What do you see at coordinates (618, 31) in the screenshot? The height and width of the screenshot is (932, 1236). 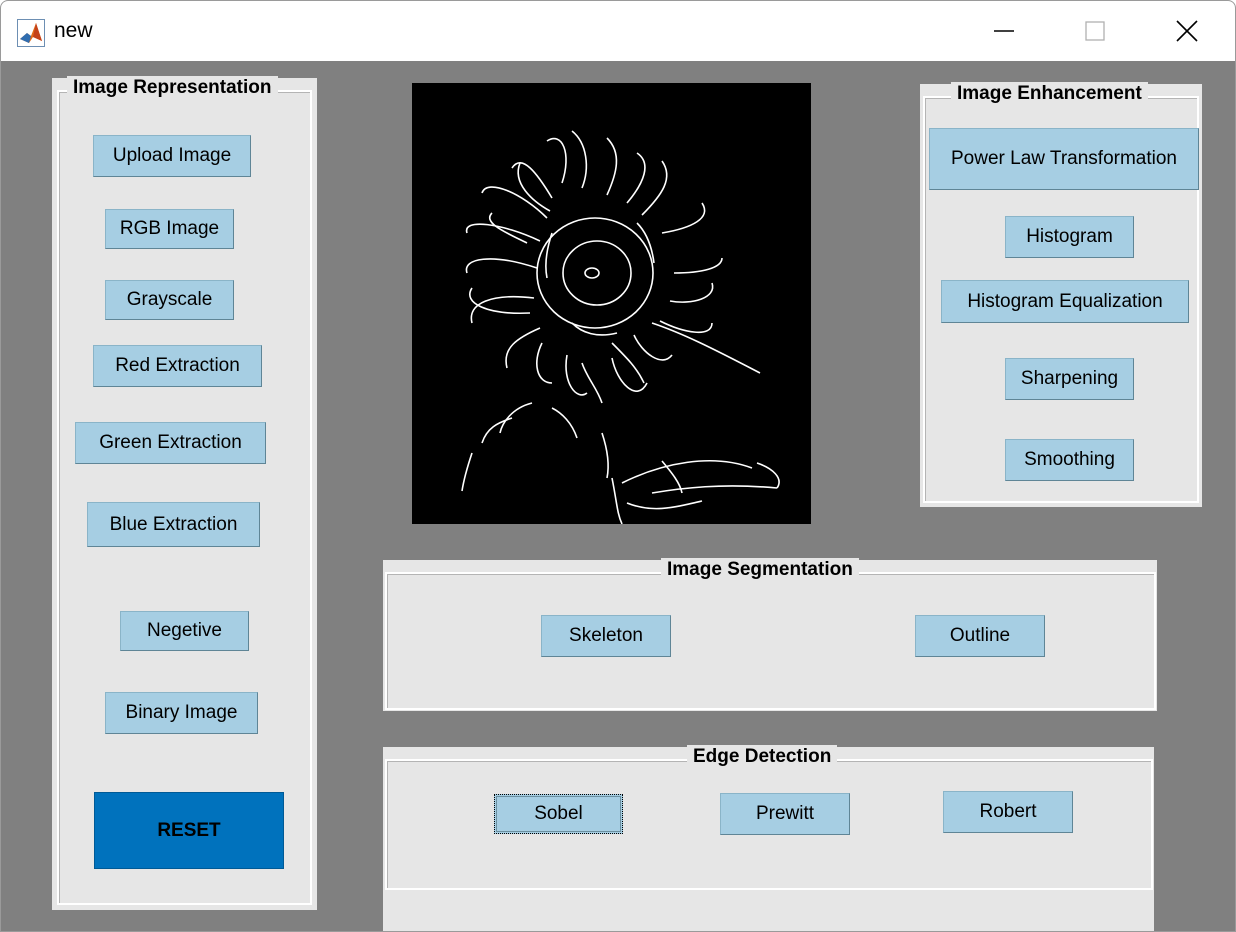 I see `title-bar: new` at bounding box center [618, 31].